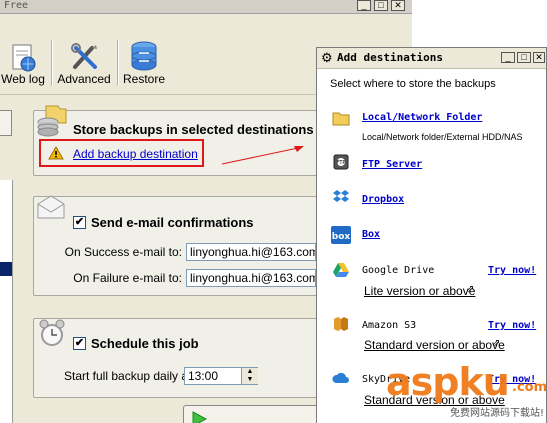  What do you see at coordinates (340, 377) in the screenshot?
I see `skydrive-icon` at bounding box center [340, 377].